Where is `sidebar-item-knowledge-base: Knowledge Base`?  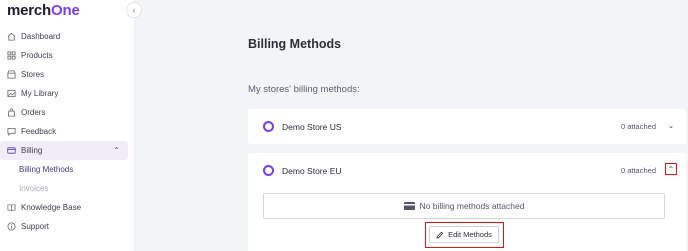 sidebar-item-knowledge-base: Knowledge Base is located at coordinates (67, 207).